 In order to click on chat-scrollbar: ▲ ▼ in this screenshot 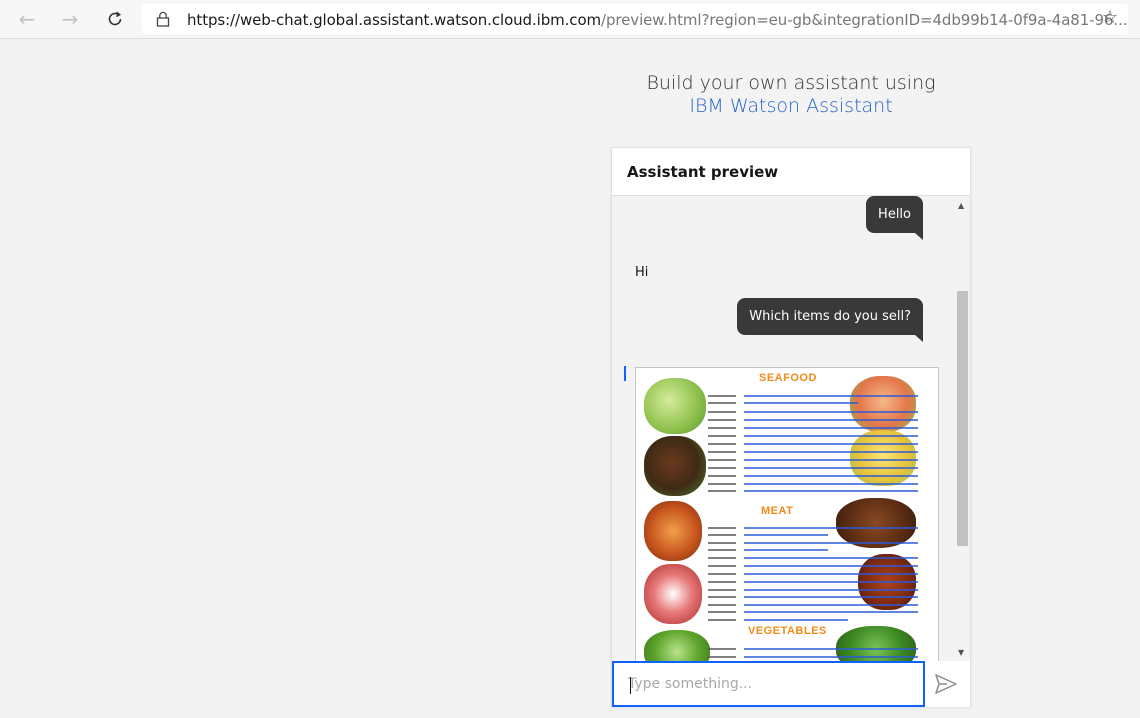, I will do `click(962, 428)`.